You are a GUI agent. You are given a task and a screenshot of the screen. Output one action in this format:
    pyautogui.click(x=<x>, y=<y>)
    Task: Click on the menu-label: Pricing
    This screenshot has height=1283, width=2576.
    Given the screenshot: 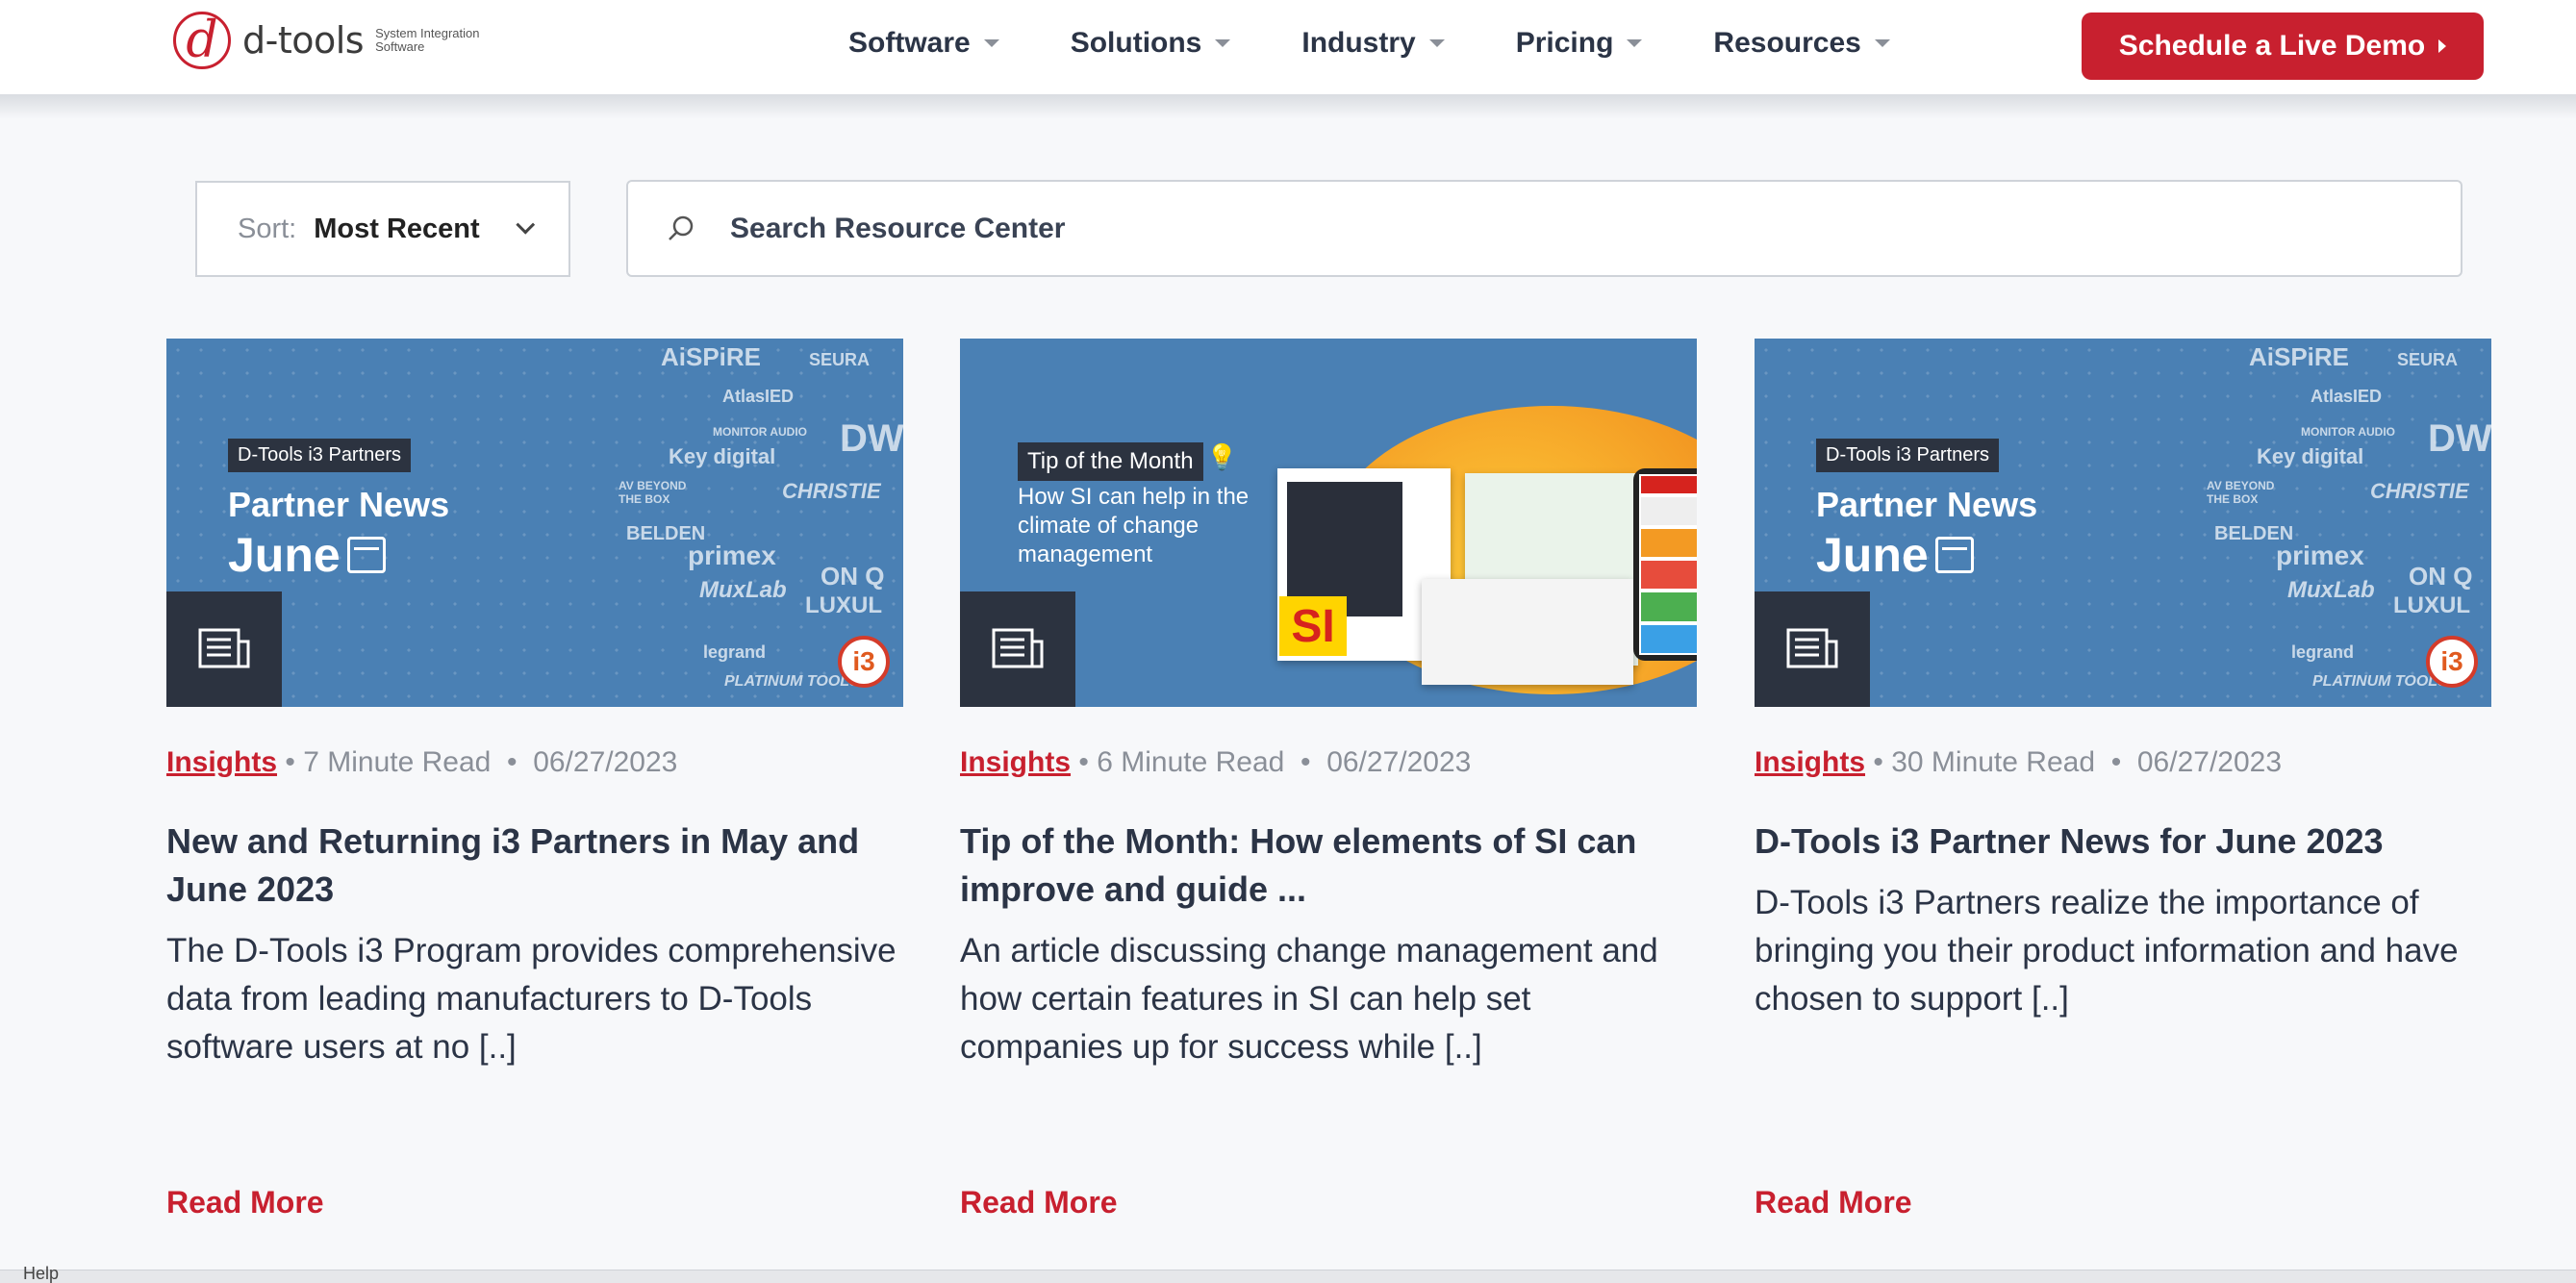 What is the action you would take?
    pyautogui.click(x=1565, y=43)
    